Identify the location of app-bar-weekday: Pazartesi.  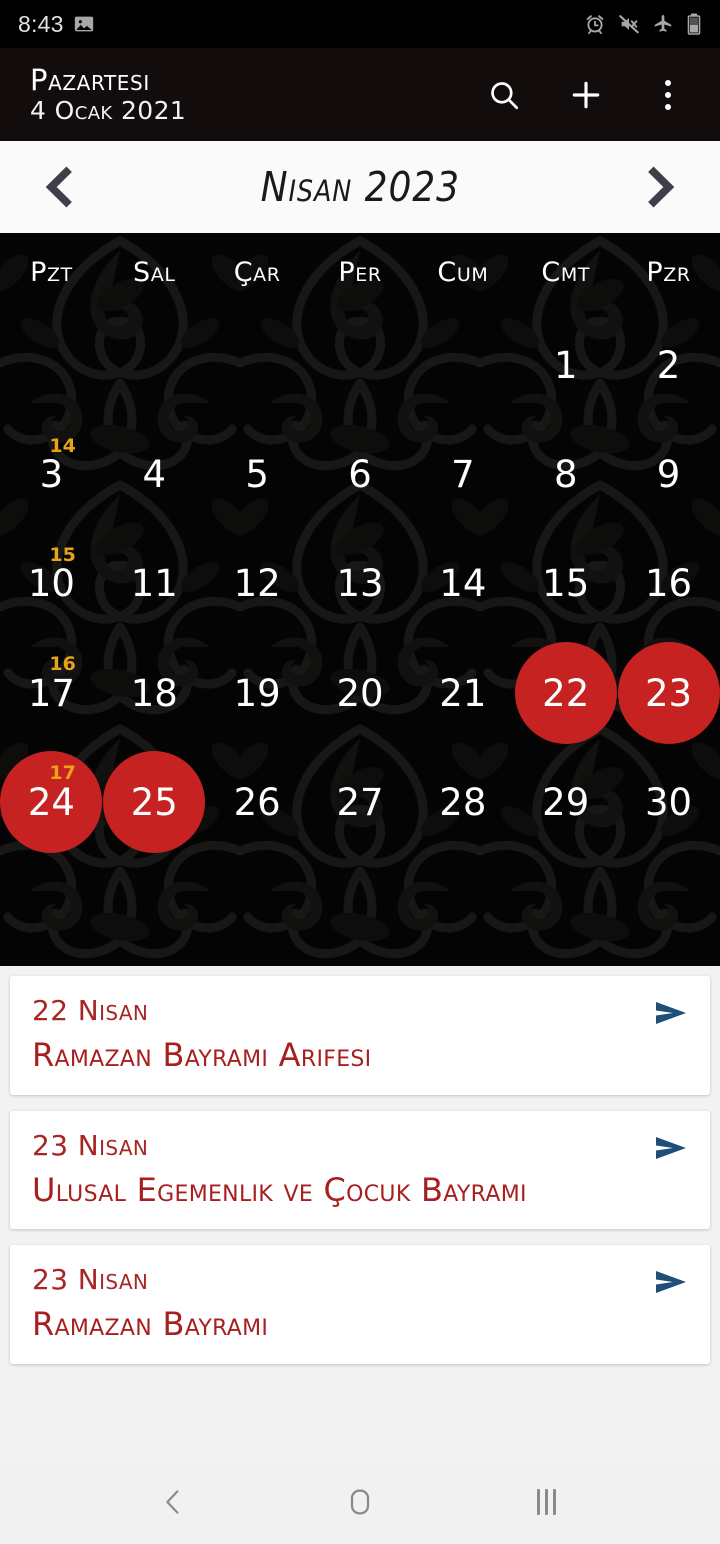
(90, 80).